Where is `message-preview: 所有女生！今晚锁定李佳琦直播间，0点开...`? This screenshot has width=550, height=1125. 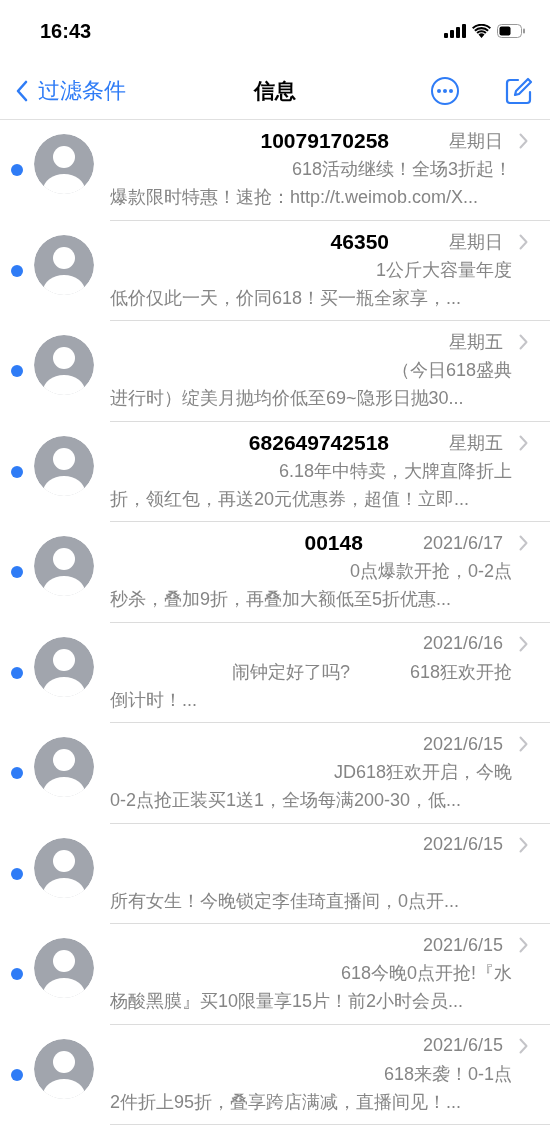 message-preview: 所有女生！今晚锁定李佳琦直播间，0点开... is located at coordinates (285, 901).